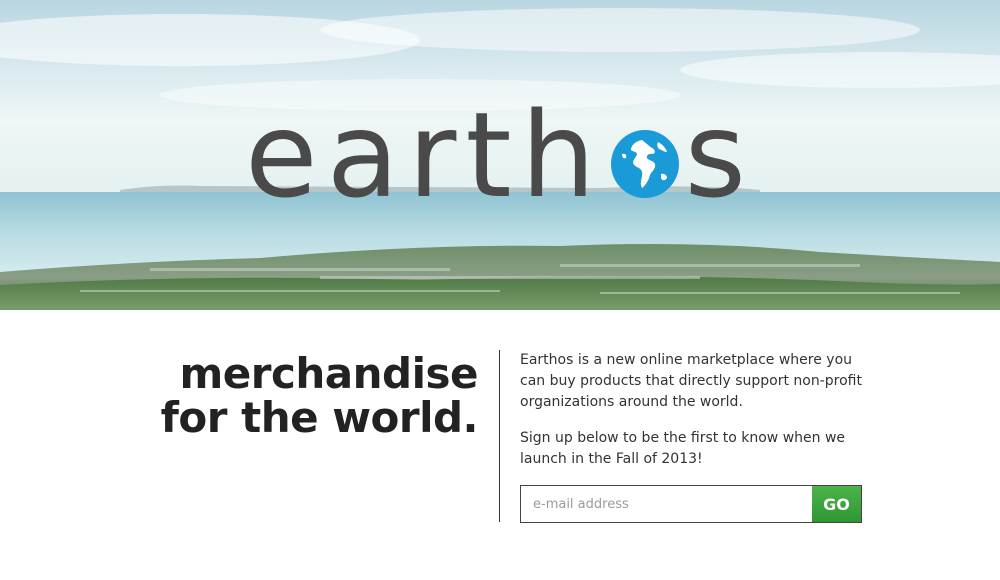  What do you see at coordinates (329, 373) in the screenshot?
I see `tagline-line-1: merchandise` at bounding box center [329, 373].